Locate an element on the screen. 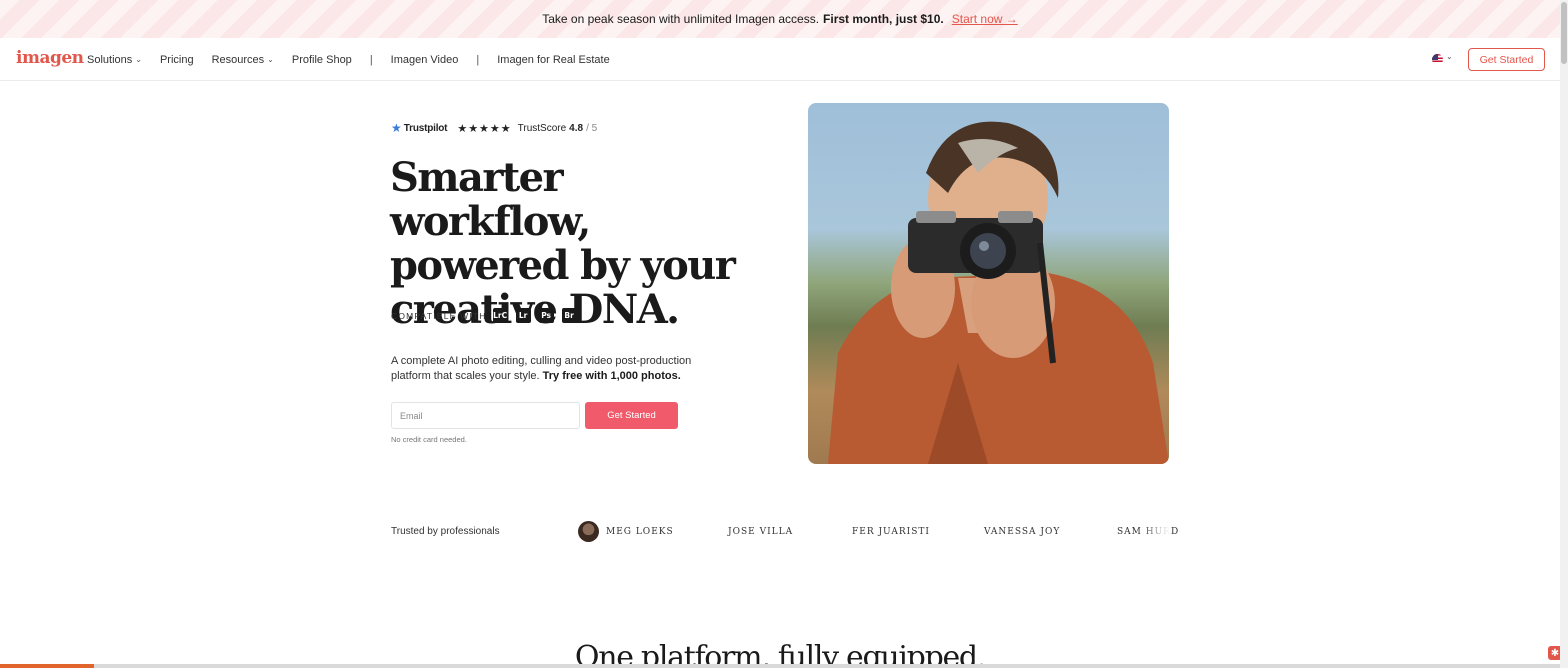 This screenshot has width=1568, height=668. hero-photo is located at coordinates (988, 283).